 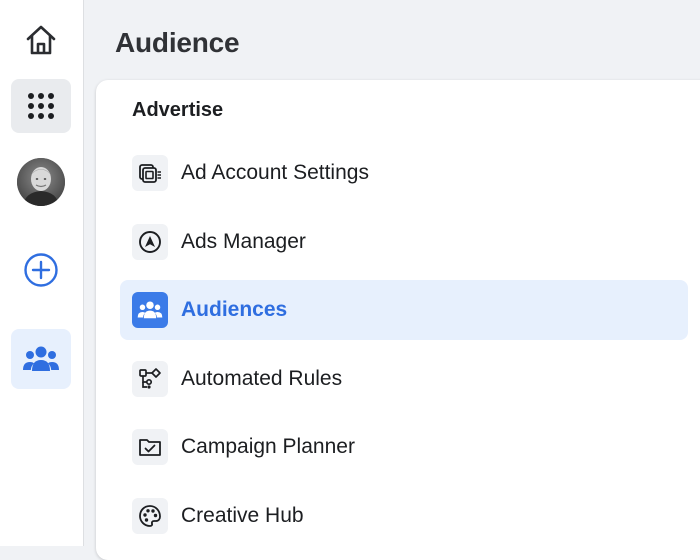 I want to click on create-button, so click(x=41, y=270).